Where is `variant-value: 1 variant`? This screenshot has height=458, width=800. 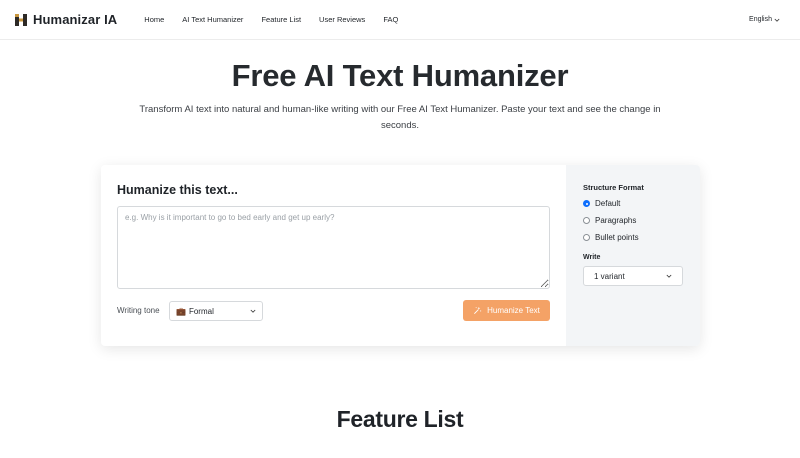 variant-value: 1 variant is located at coordinates (609, 276).